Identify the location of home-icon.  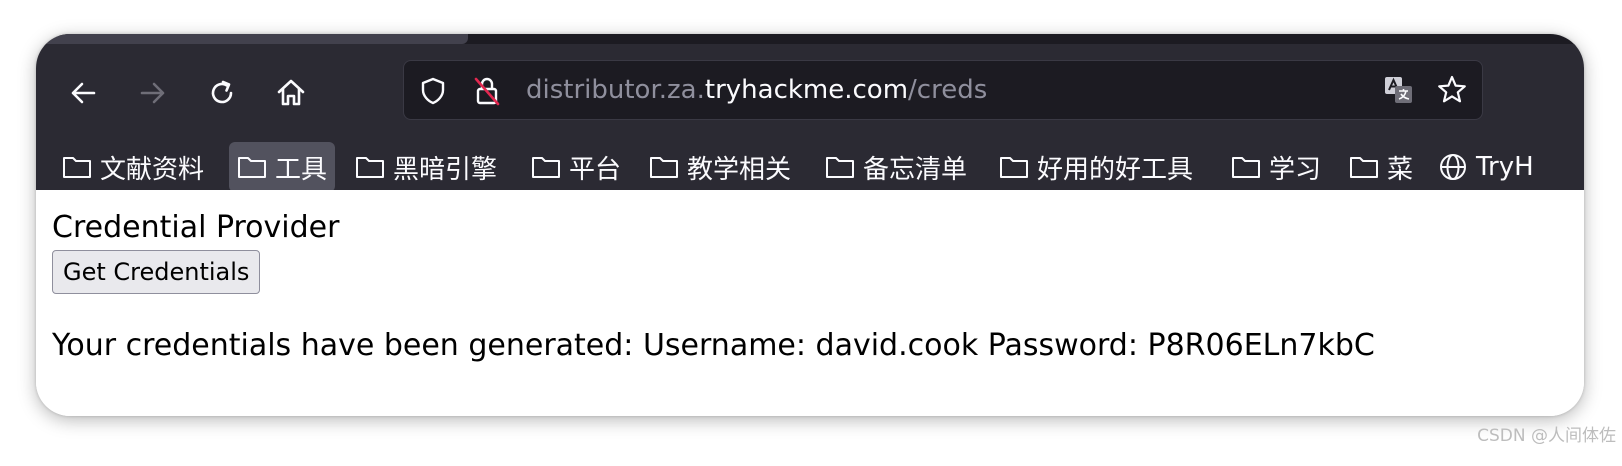
(291, 92).